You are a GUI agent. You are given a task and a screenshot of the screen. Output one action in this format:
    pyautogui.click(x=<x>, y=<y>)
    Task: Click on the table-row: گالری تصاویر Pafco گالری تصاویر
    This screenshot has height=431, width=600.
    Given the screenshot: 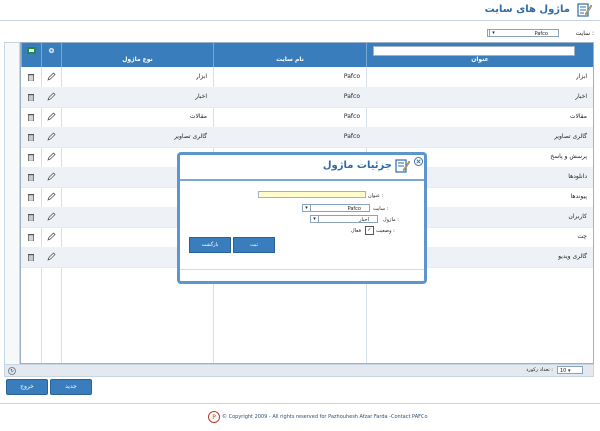 What is the action you would take?
    pyautogui.click(x=307, y=137)
    